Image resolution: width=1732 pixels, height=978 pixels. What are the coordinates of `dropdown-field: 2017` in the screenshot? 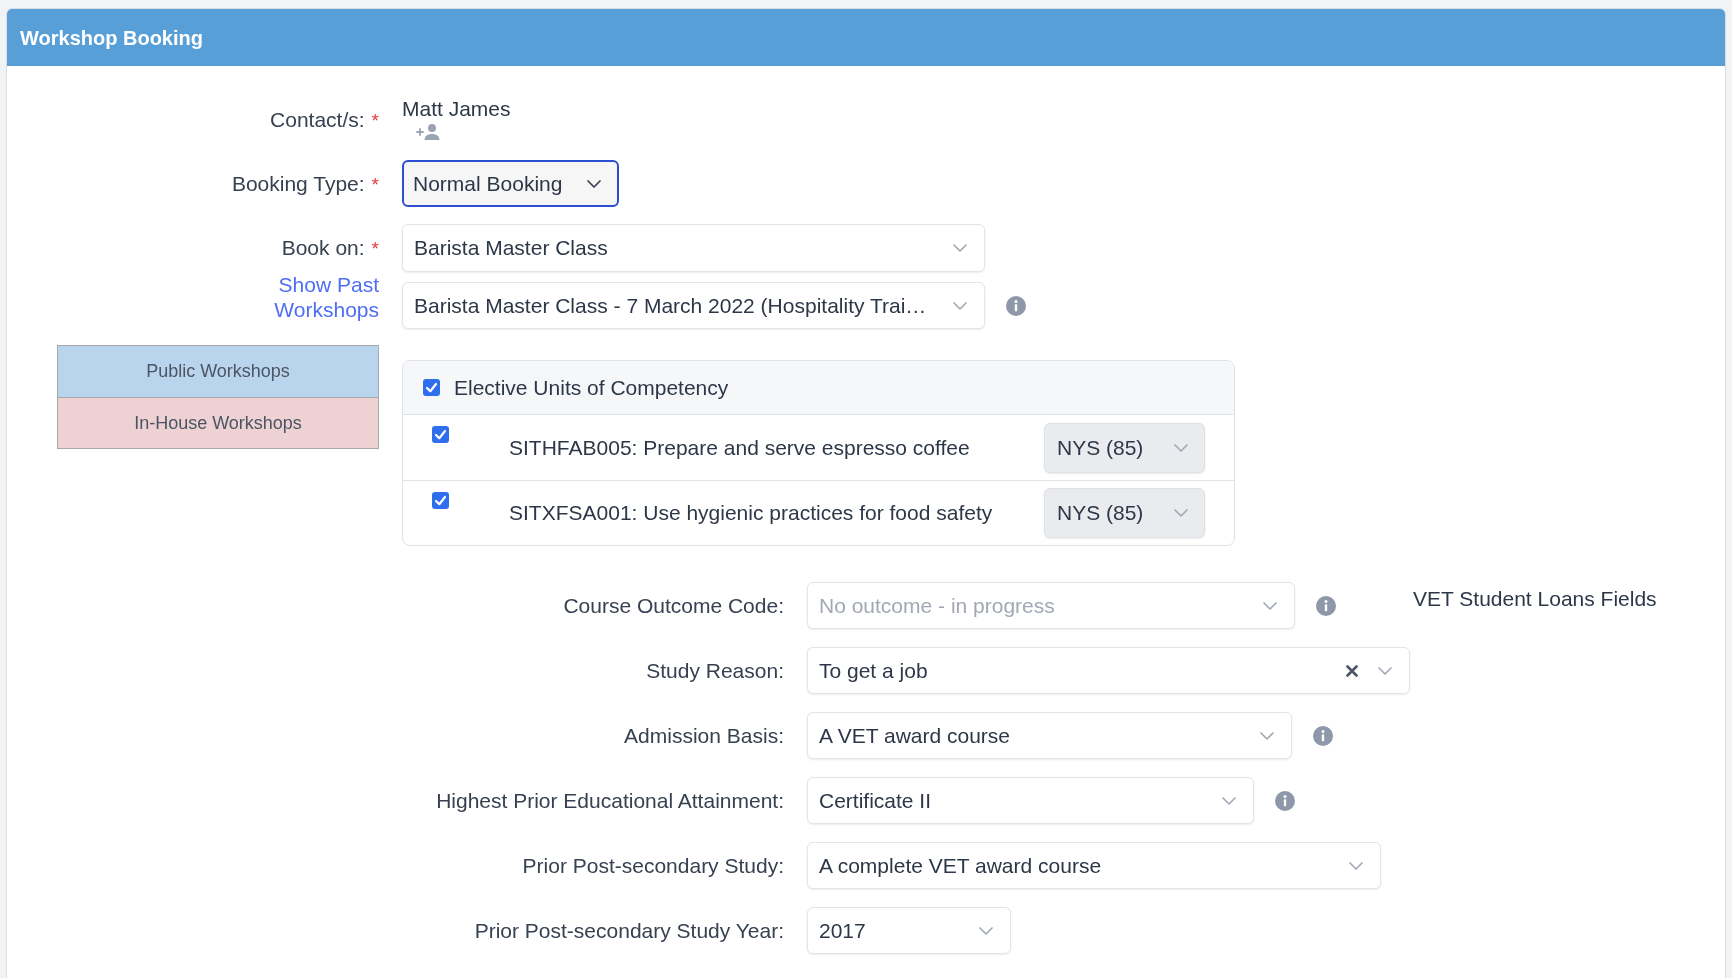 It's located at (909, 930).